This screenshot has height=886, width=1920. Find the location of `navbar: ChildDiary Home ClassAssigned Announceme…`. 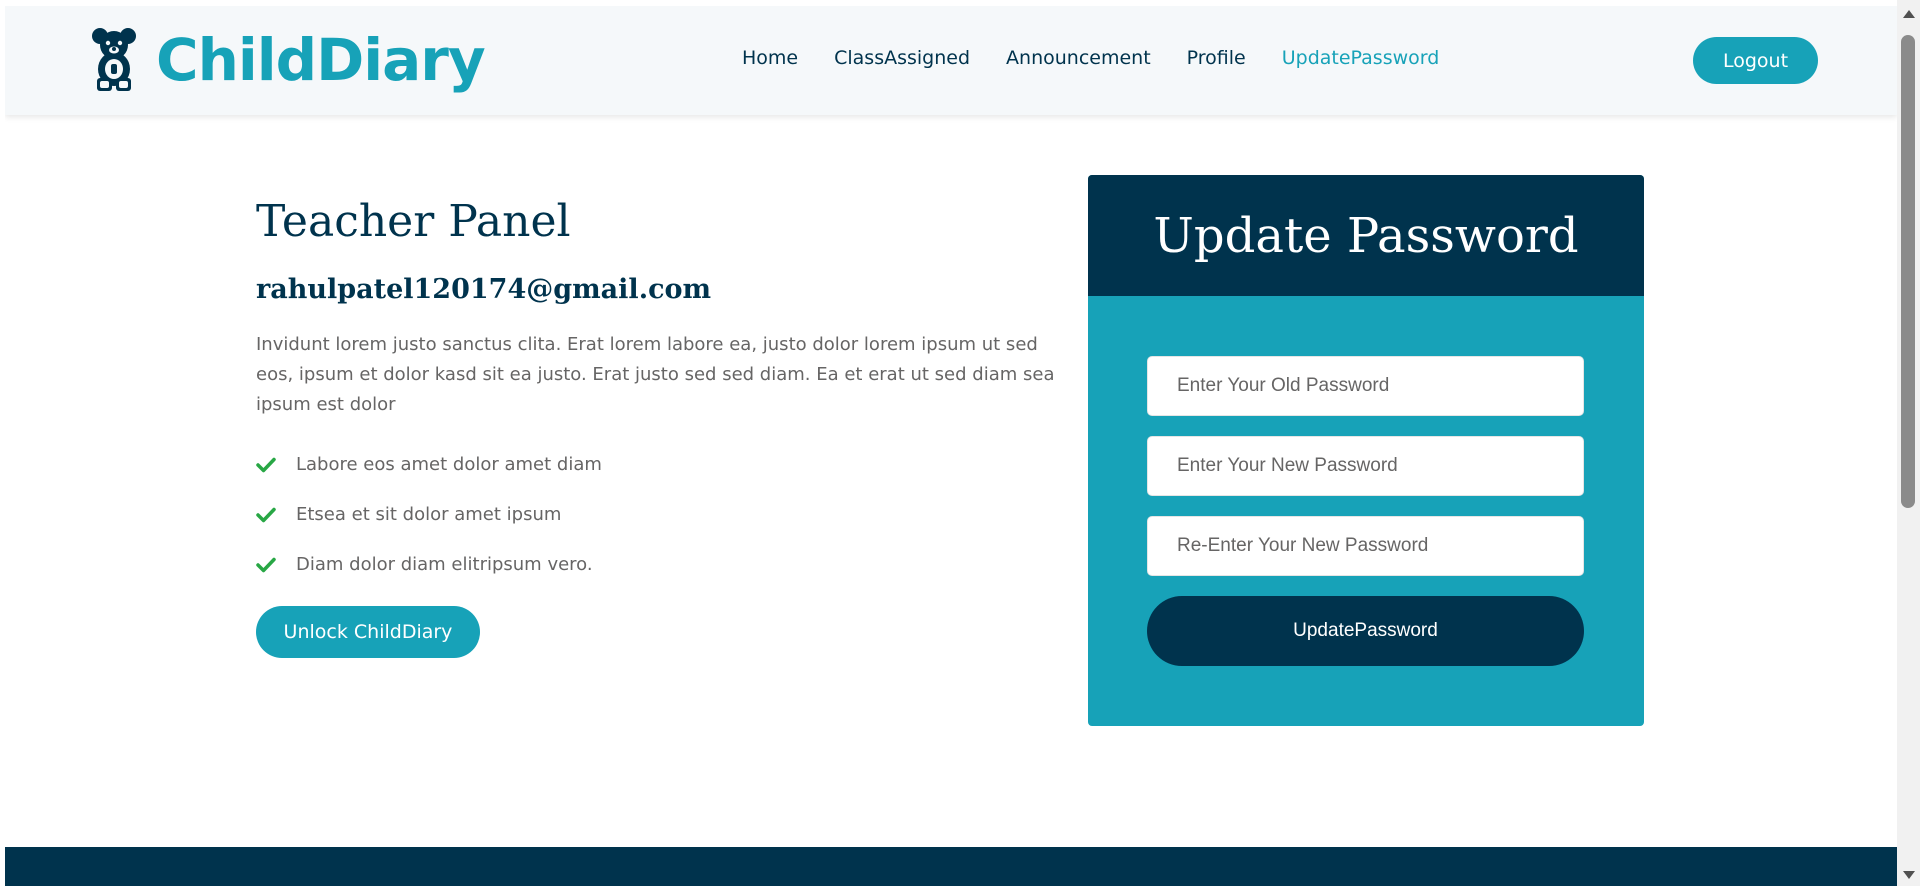

navbar: ChildDiary Home ClassAssigned Announceme… is located at coordinates (951, 60).